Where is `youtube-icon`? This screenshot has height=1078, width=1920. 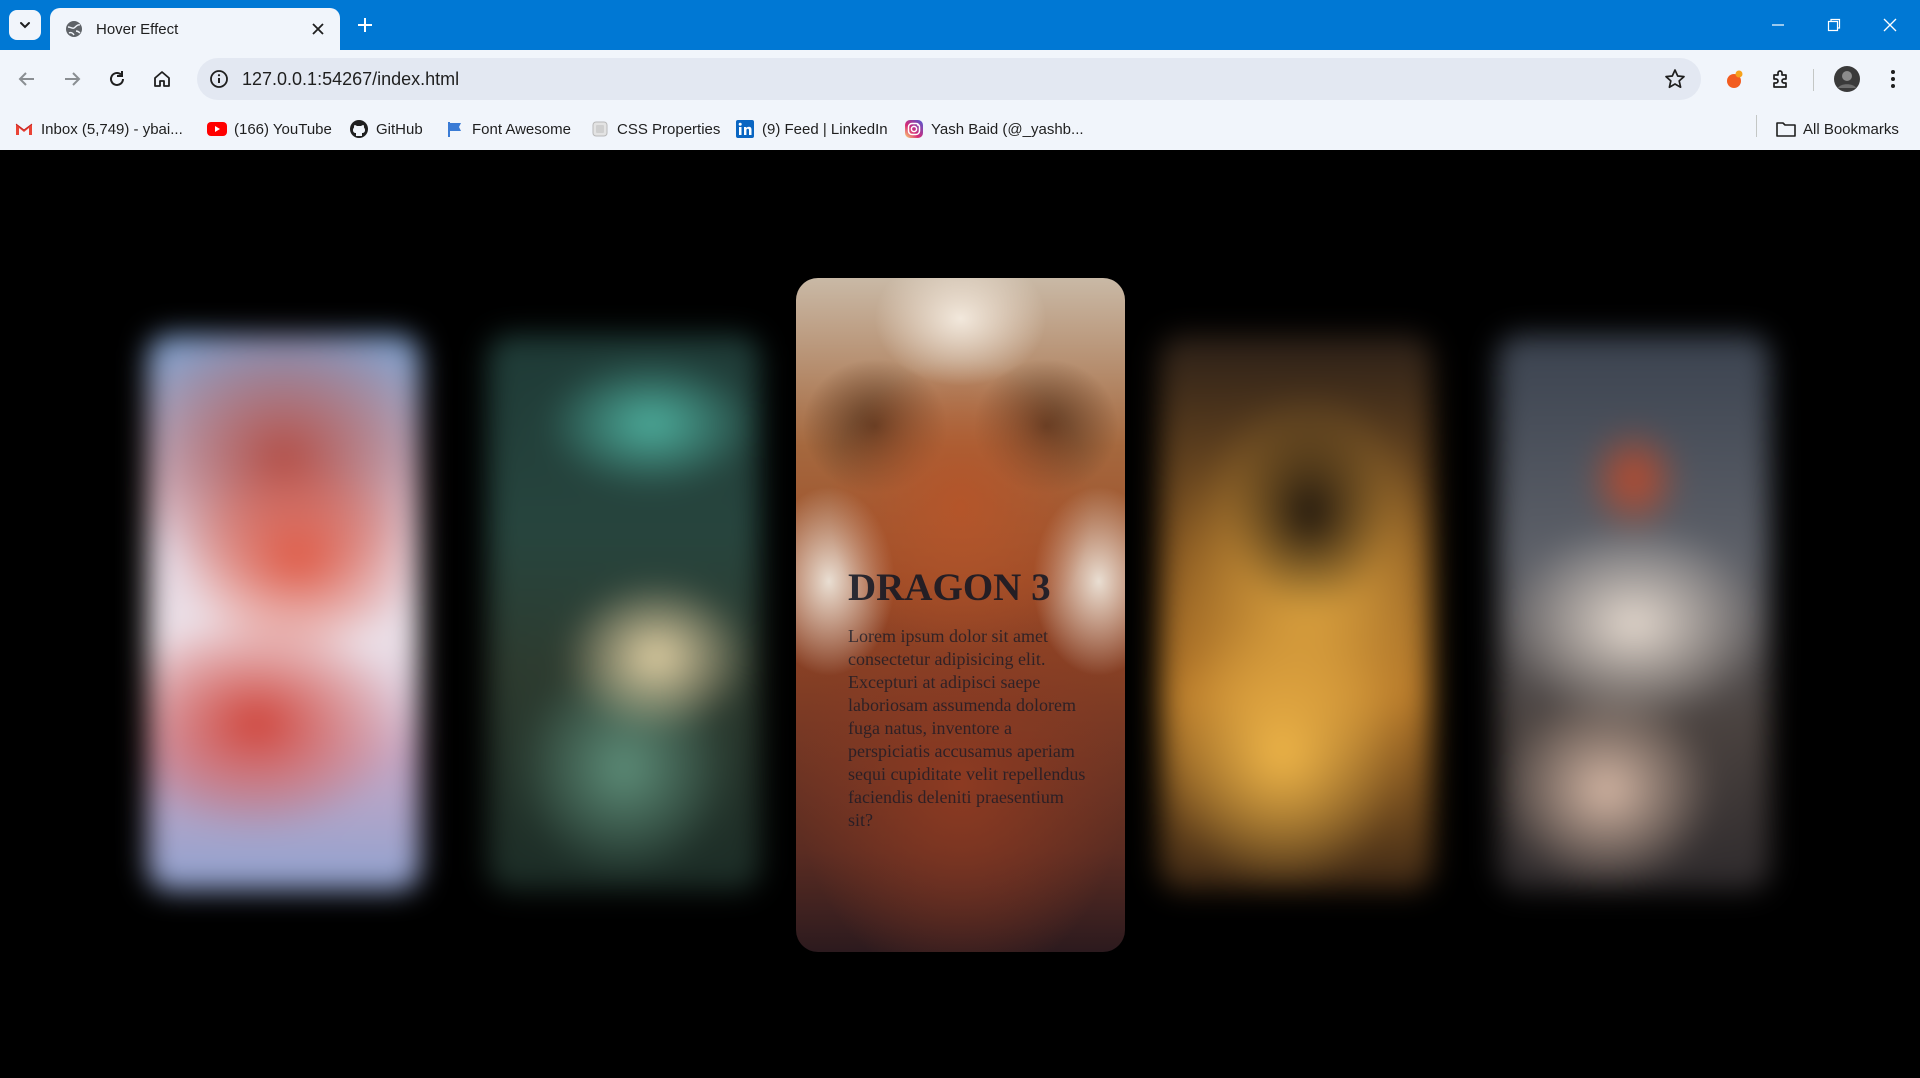 youtube-icon is located at coordinates (217, 129).